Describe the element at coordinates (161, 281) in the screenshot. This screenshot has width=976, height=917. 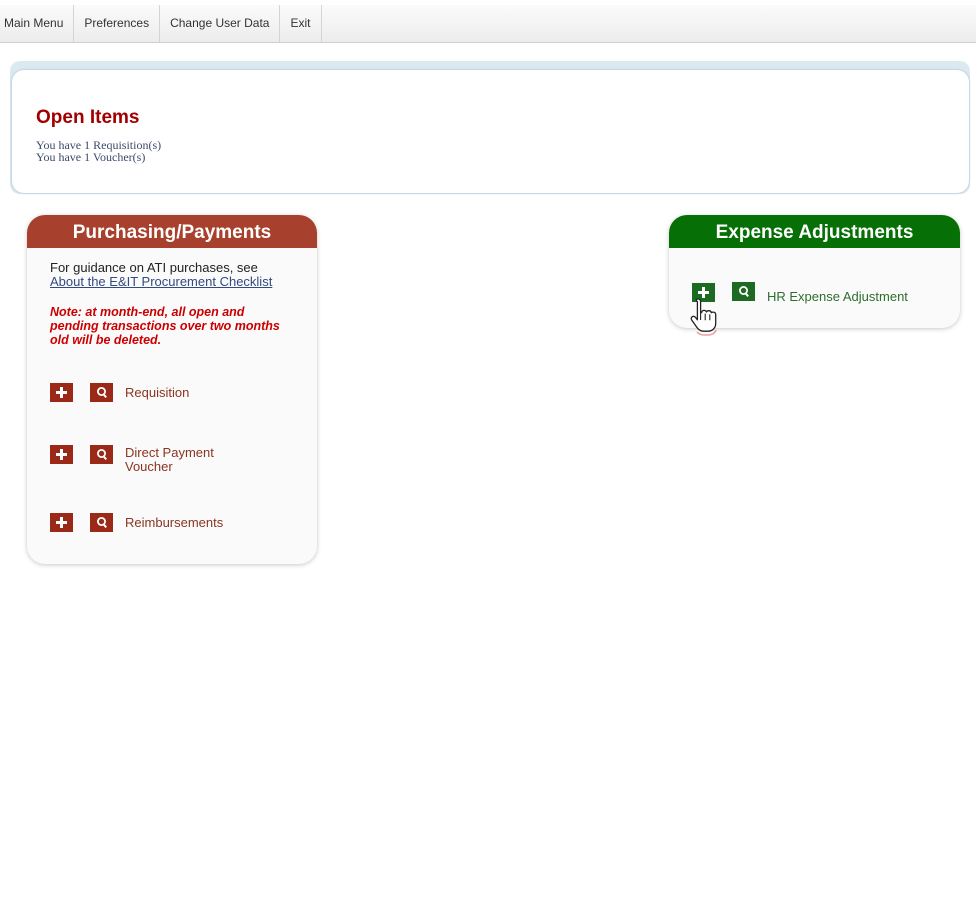
I see `procurement-checklist-link: About the E&IT Procurement Checklist` at that location.